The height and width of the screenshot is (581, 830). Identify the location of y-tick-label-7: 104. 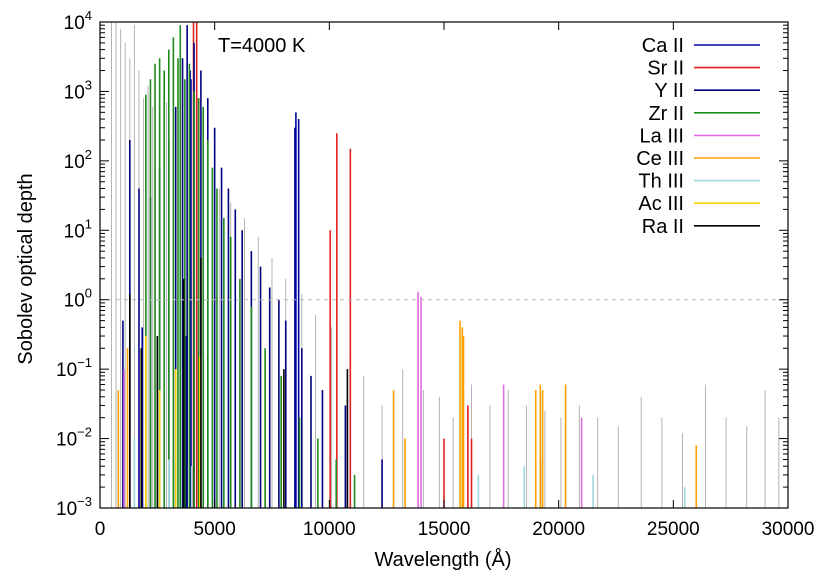
(78, 21).